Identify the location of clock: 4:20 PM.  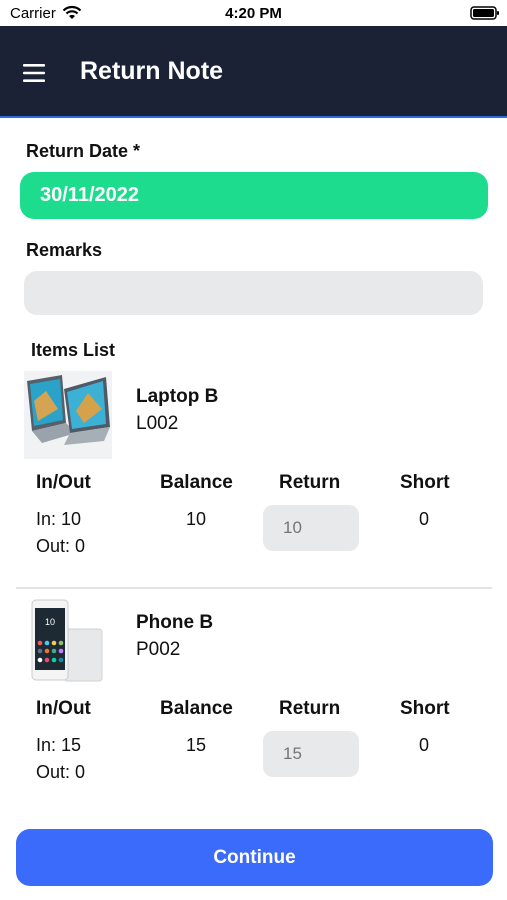
(253, 13).